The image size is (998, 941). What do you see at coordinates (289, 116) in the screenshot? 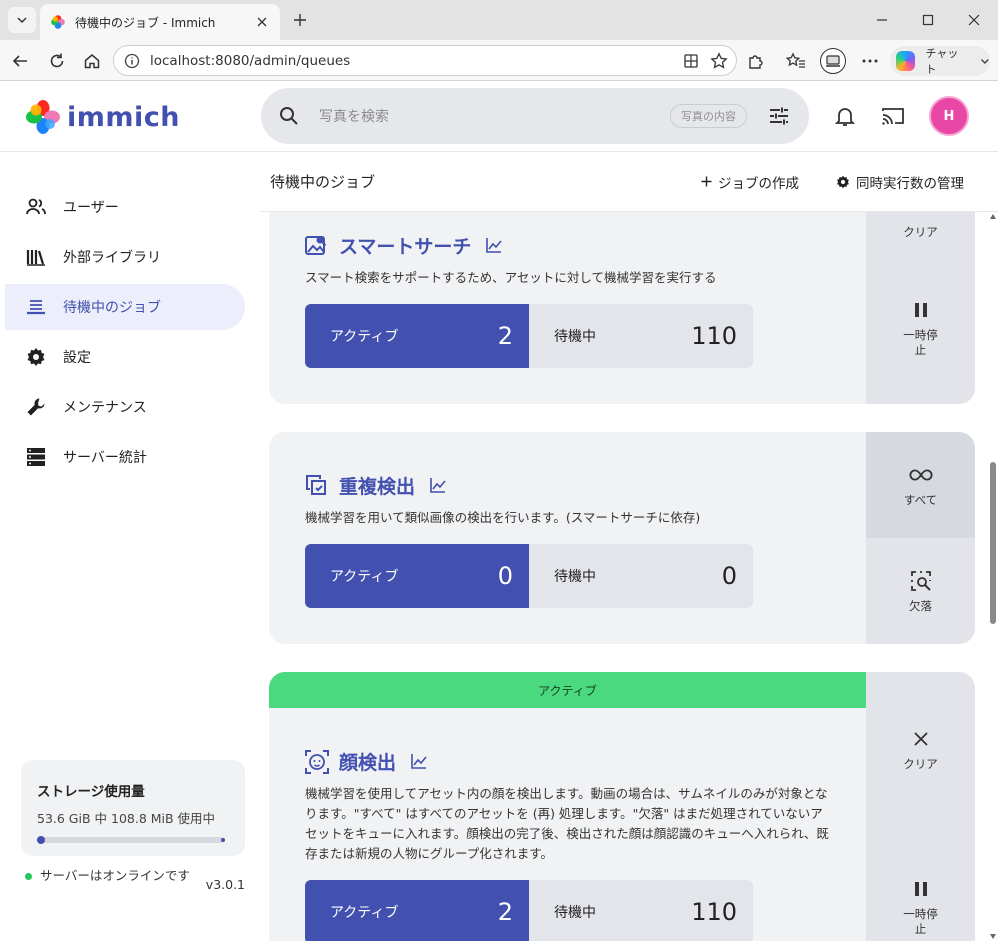
I see `search-icon` at bounding box center [289, 116].